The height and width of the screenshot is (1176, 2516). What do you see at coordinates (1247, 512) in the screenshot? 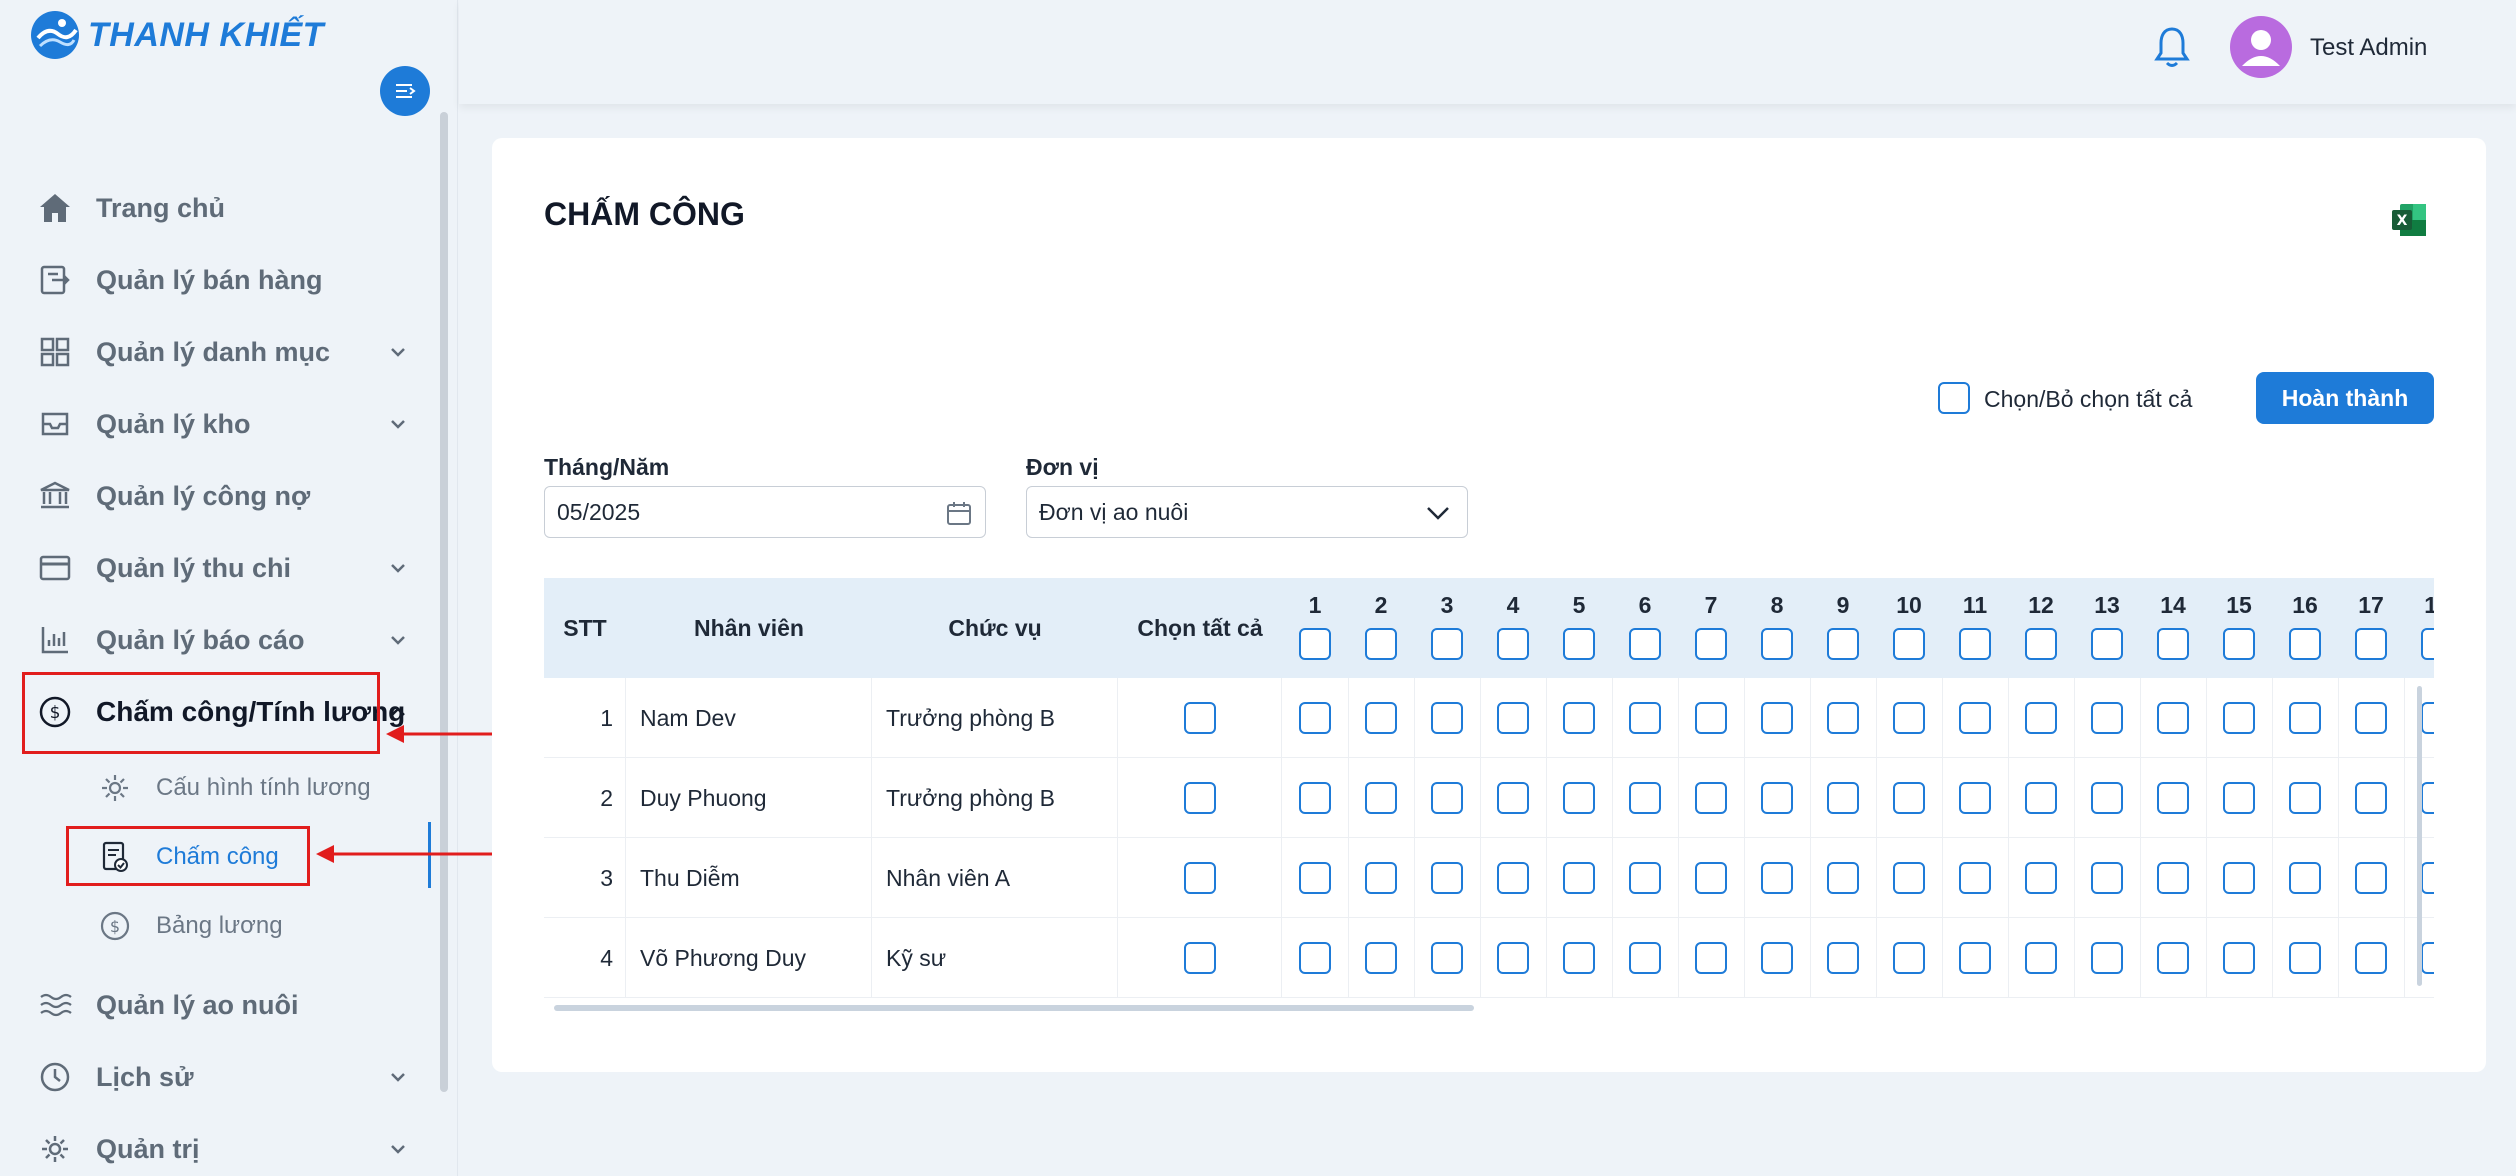
I see `unit-select: Đơn vị ao nuôi` at bounding box center [1247, 512].